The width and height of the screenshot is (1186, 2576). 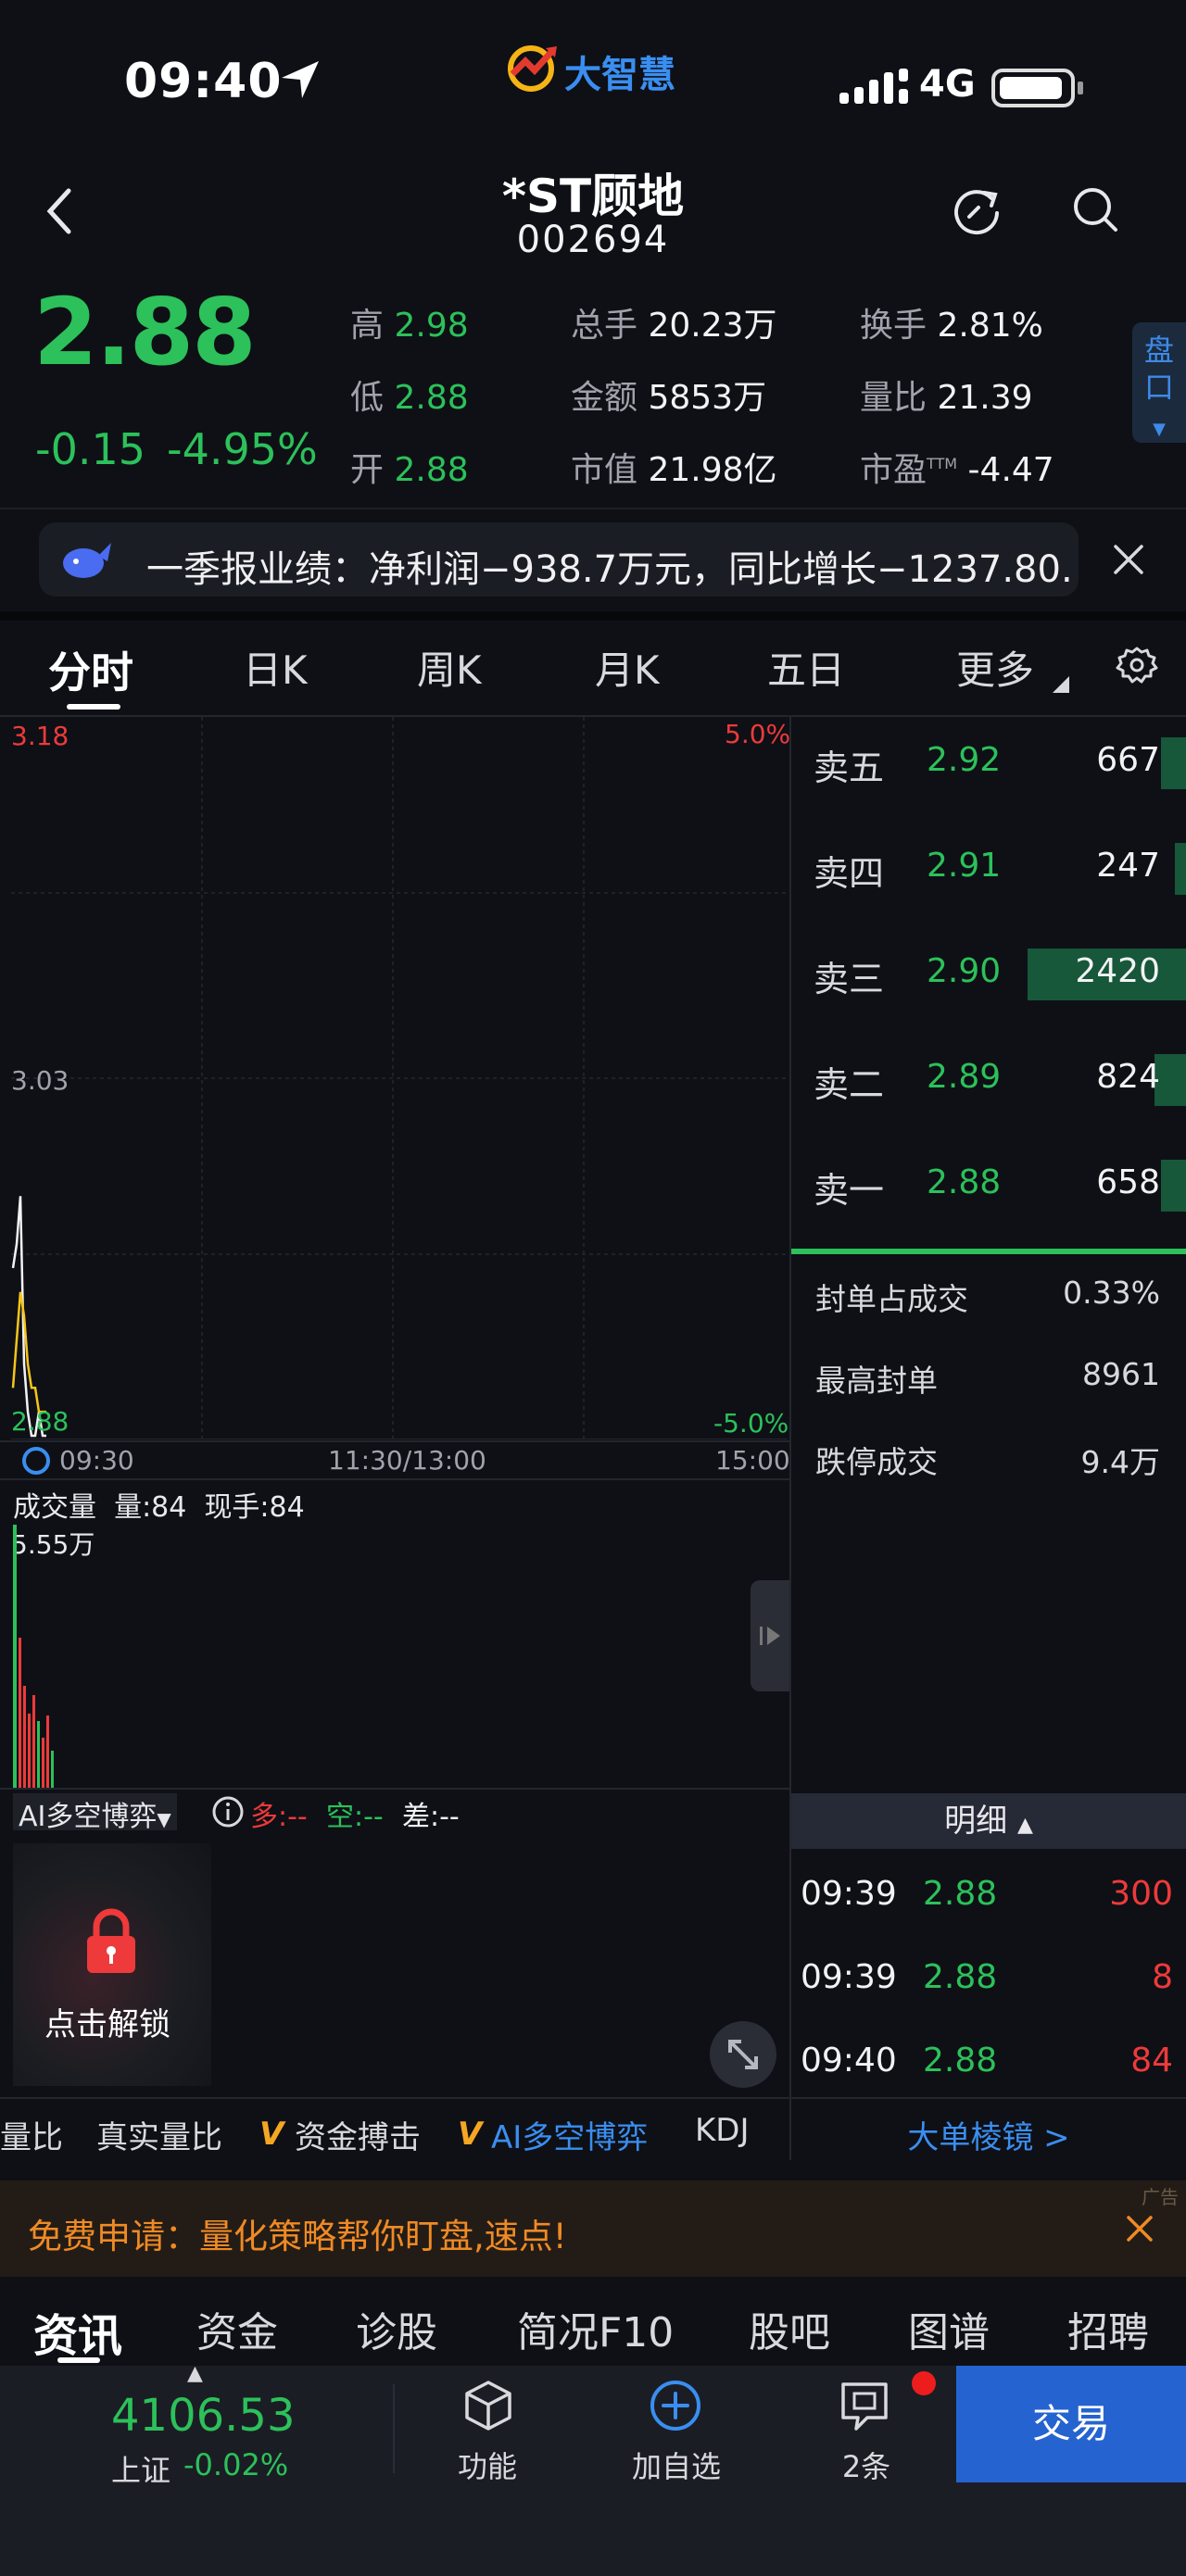 What do you see at coordinates (849, 1190) in the screenshot?
I see `order-book-label: 卖一` at bounding box center [849, 1190].